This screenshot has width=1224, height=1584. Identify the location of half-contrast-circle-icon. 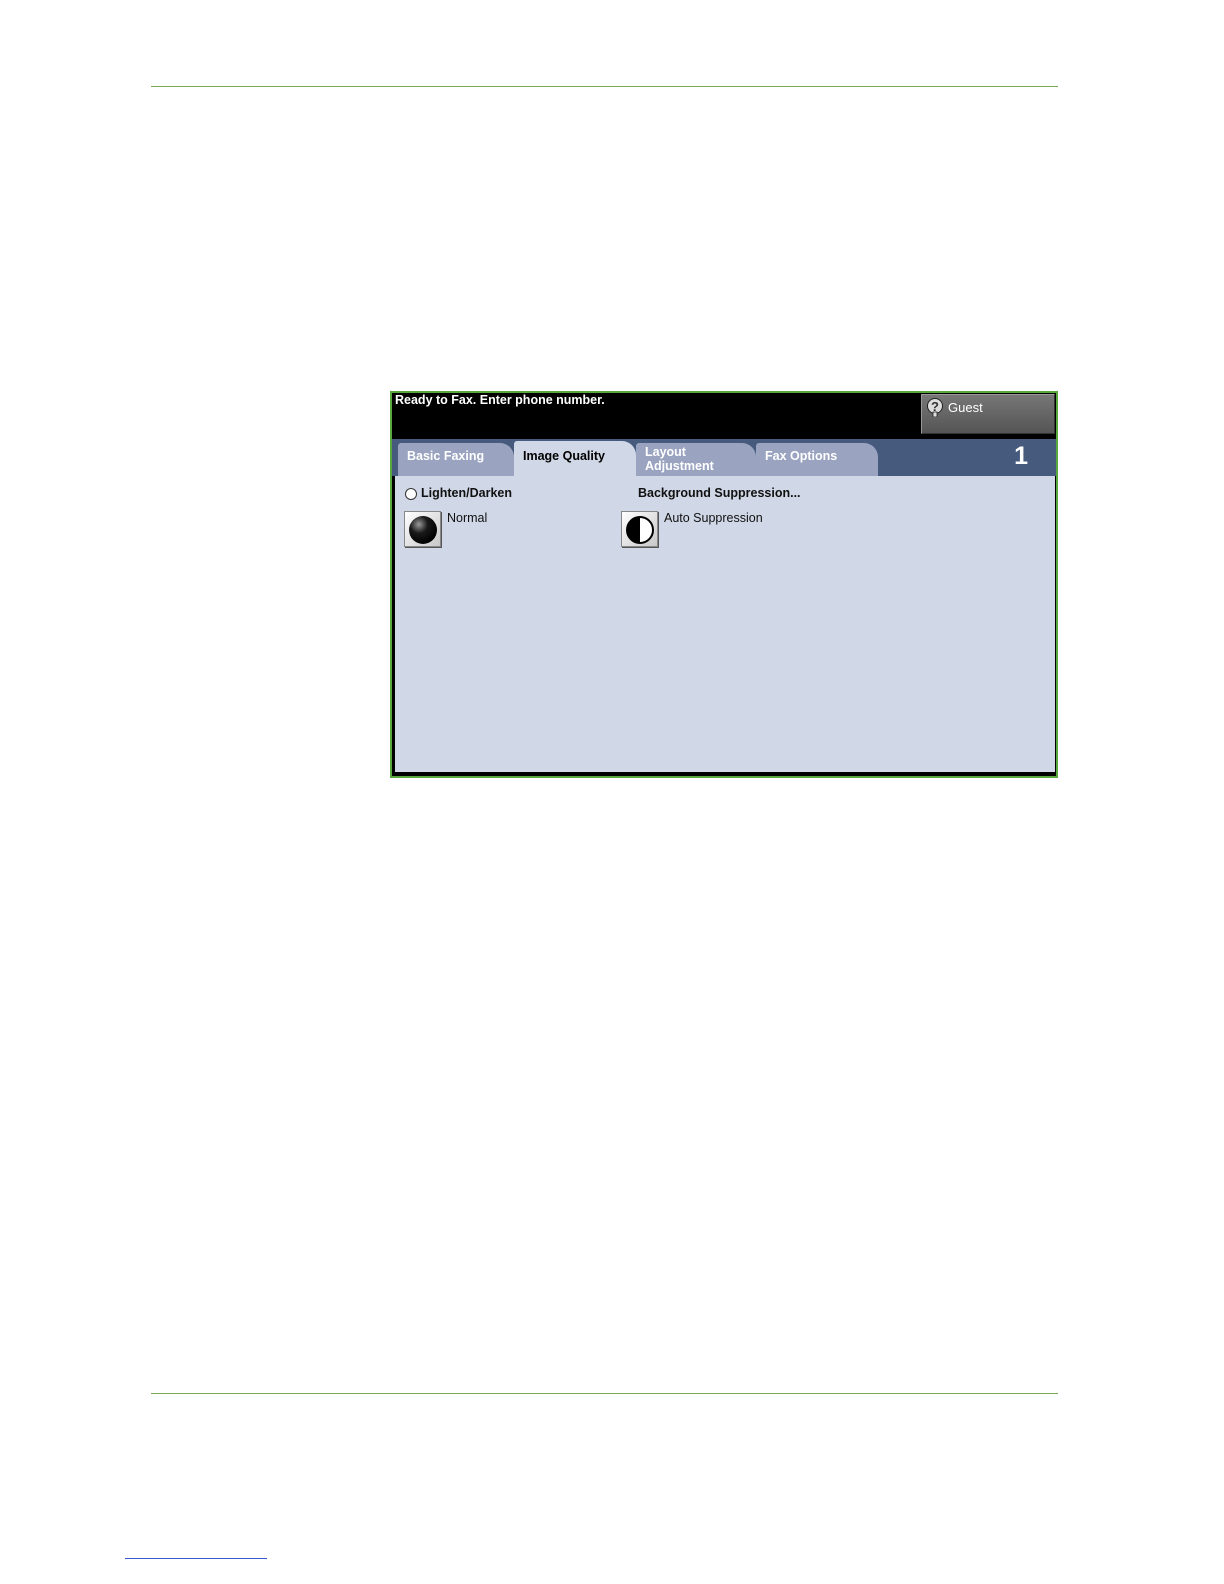
(640, 530).